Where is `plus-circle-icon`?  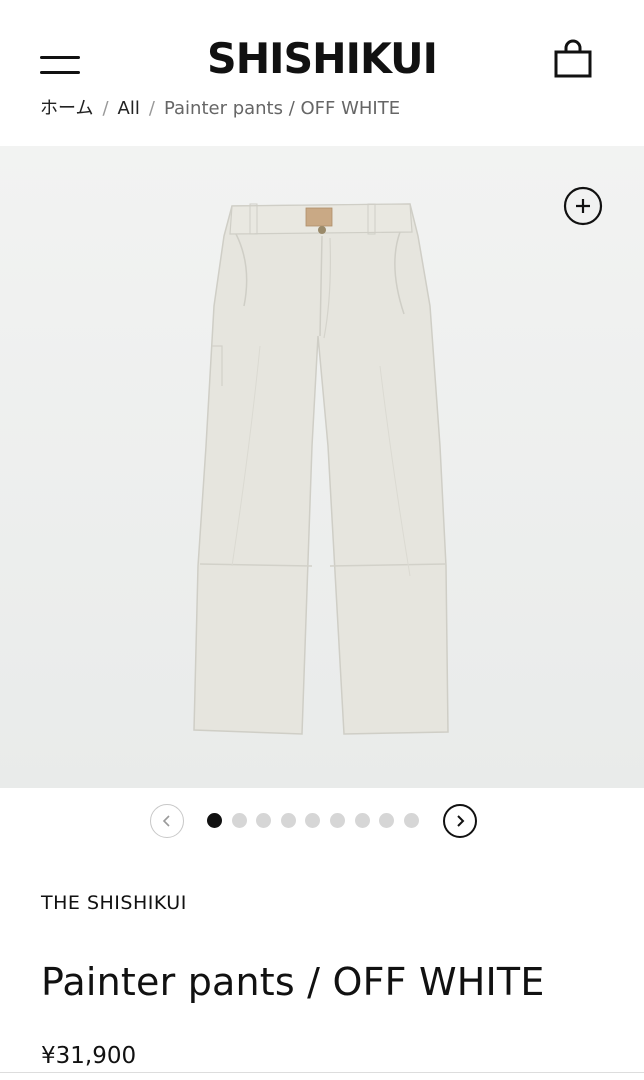
plus-circle-icon is located at coordinates (583, 206).